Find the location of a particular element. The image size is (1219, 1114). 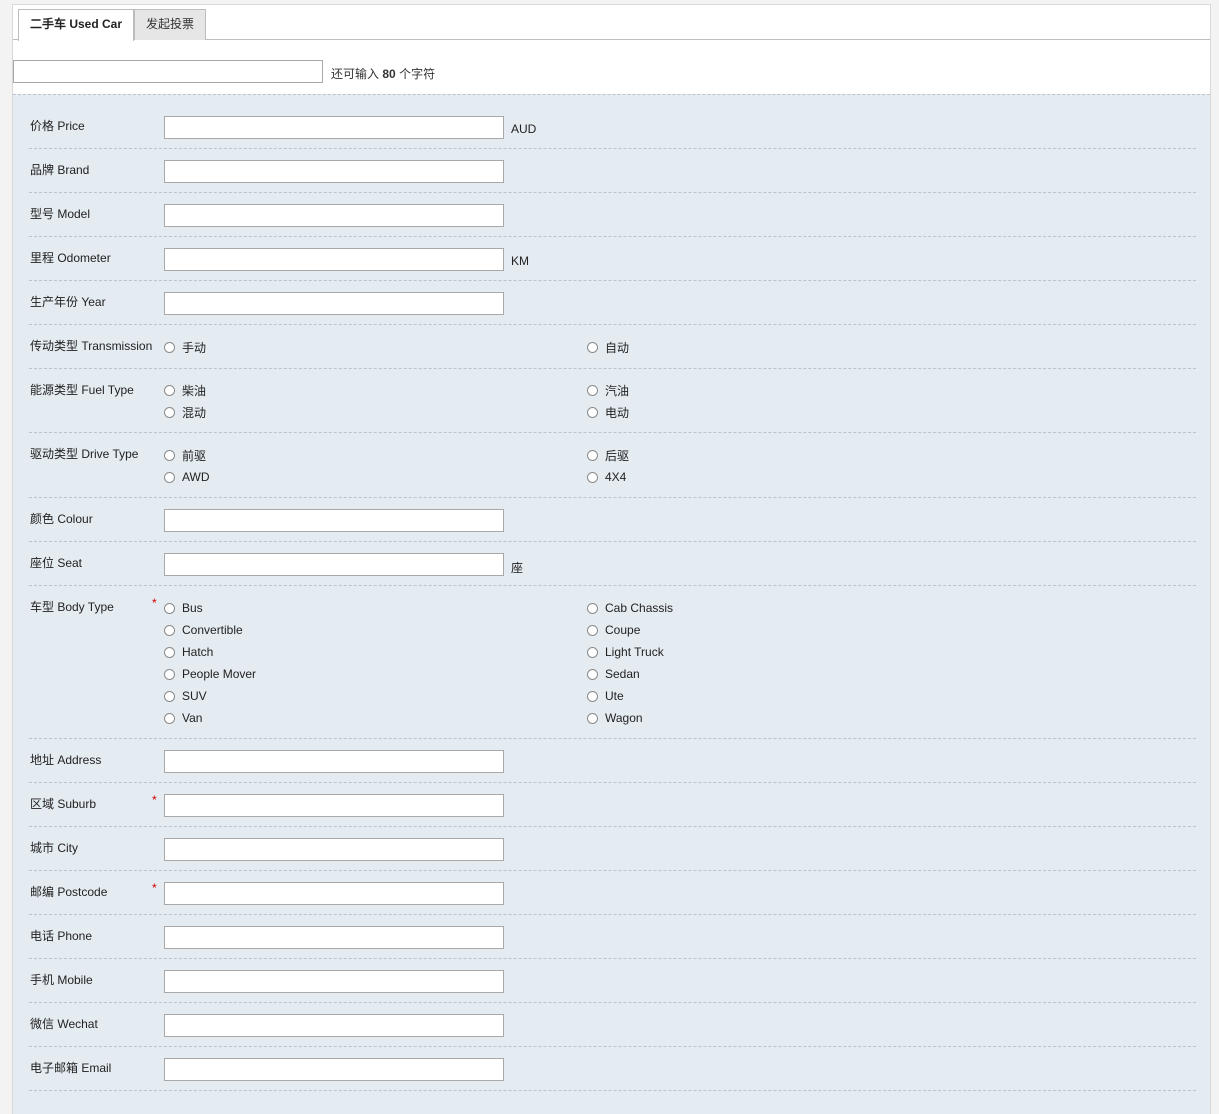

radio-fuel-hybrid: 混动 is located at coordinates (185, 412).